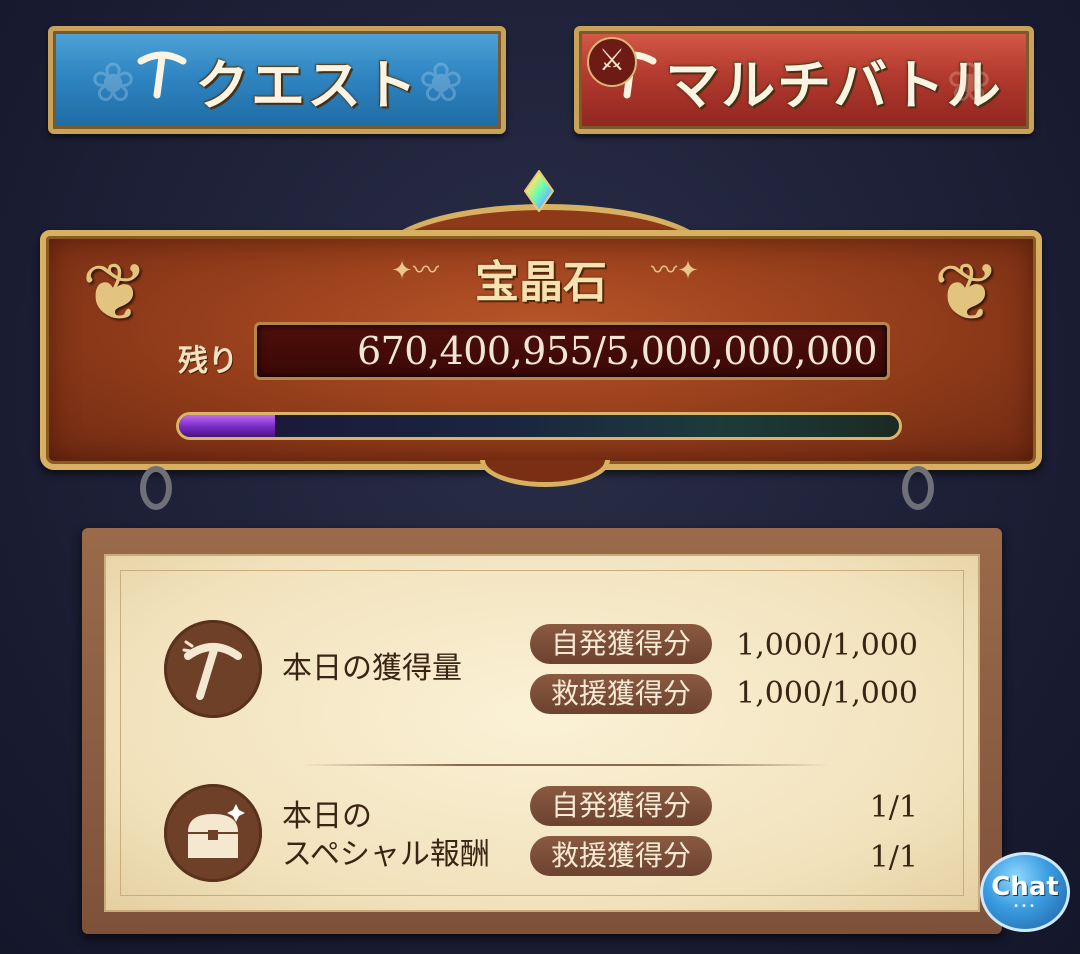  Describe the element at coordinates (208, 361) in the screenshot. I see `remaining-label: 残り` at that location.